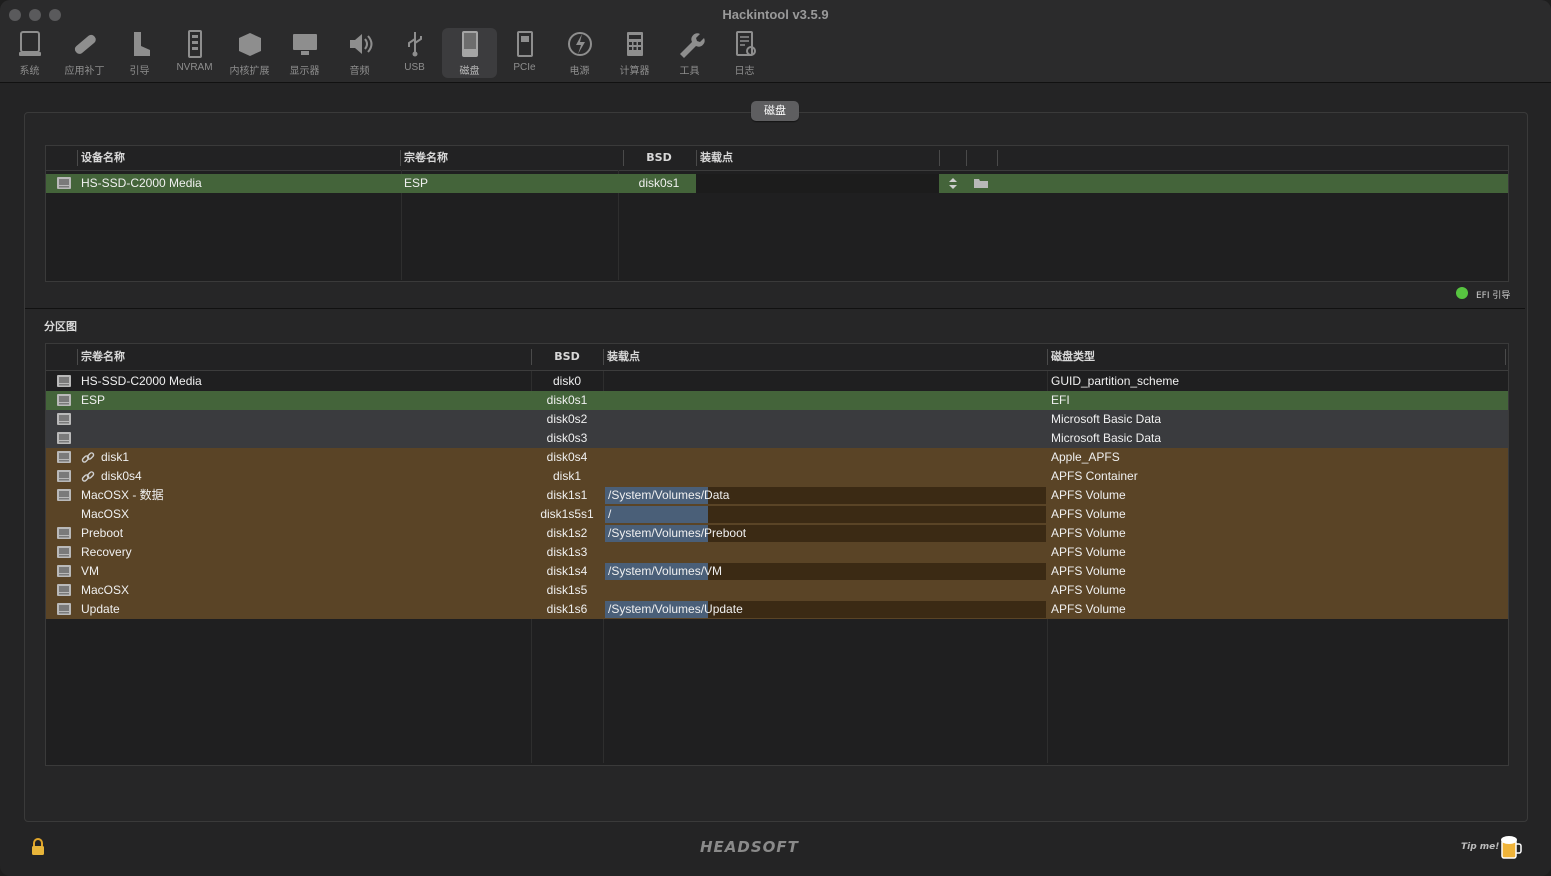 This screenshot has height=876, width=1551. Describe the element at coordinates (744, 71) in the screenshot. I see `toolbar-label: 日志` at that location.